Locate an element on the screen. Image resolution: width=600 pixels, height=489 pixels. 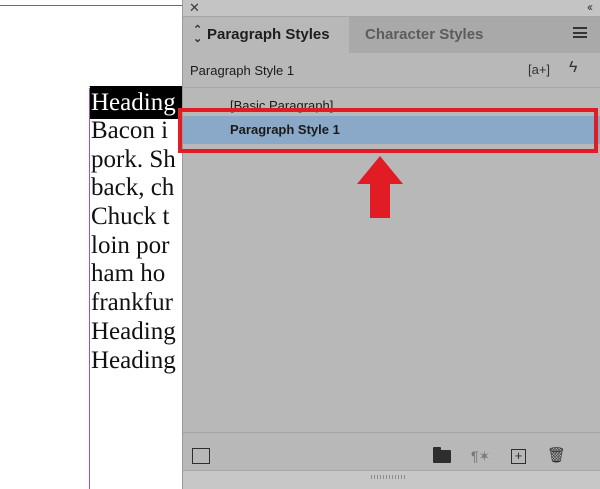
tab-label: Paragraph Styles is located at coordinates (268, 34).